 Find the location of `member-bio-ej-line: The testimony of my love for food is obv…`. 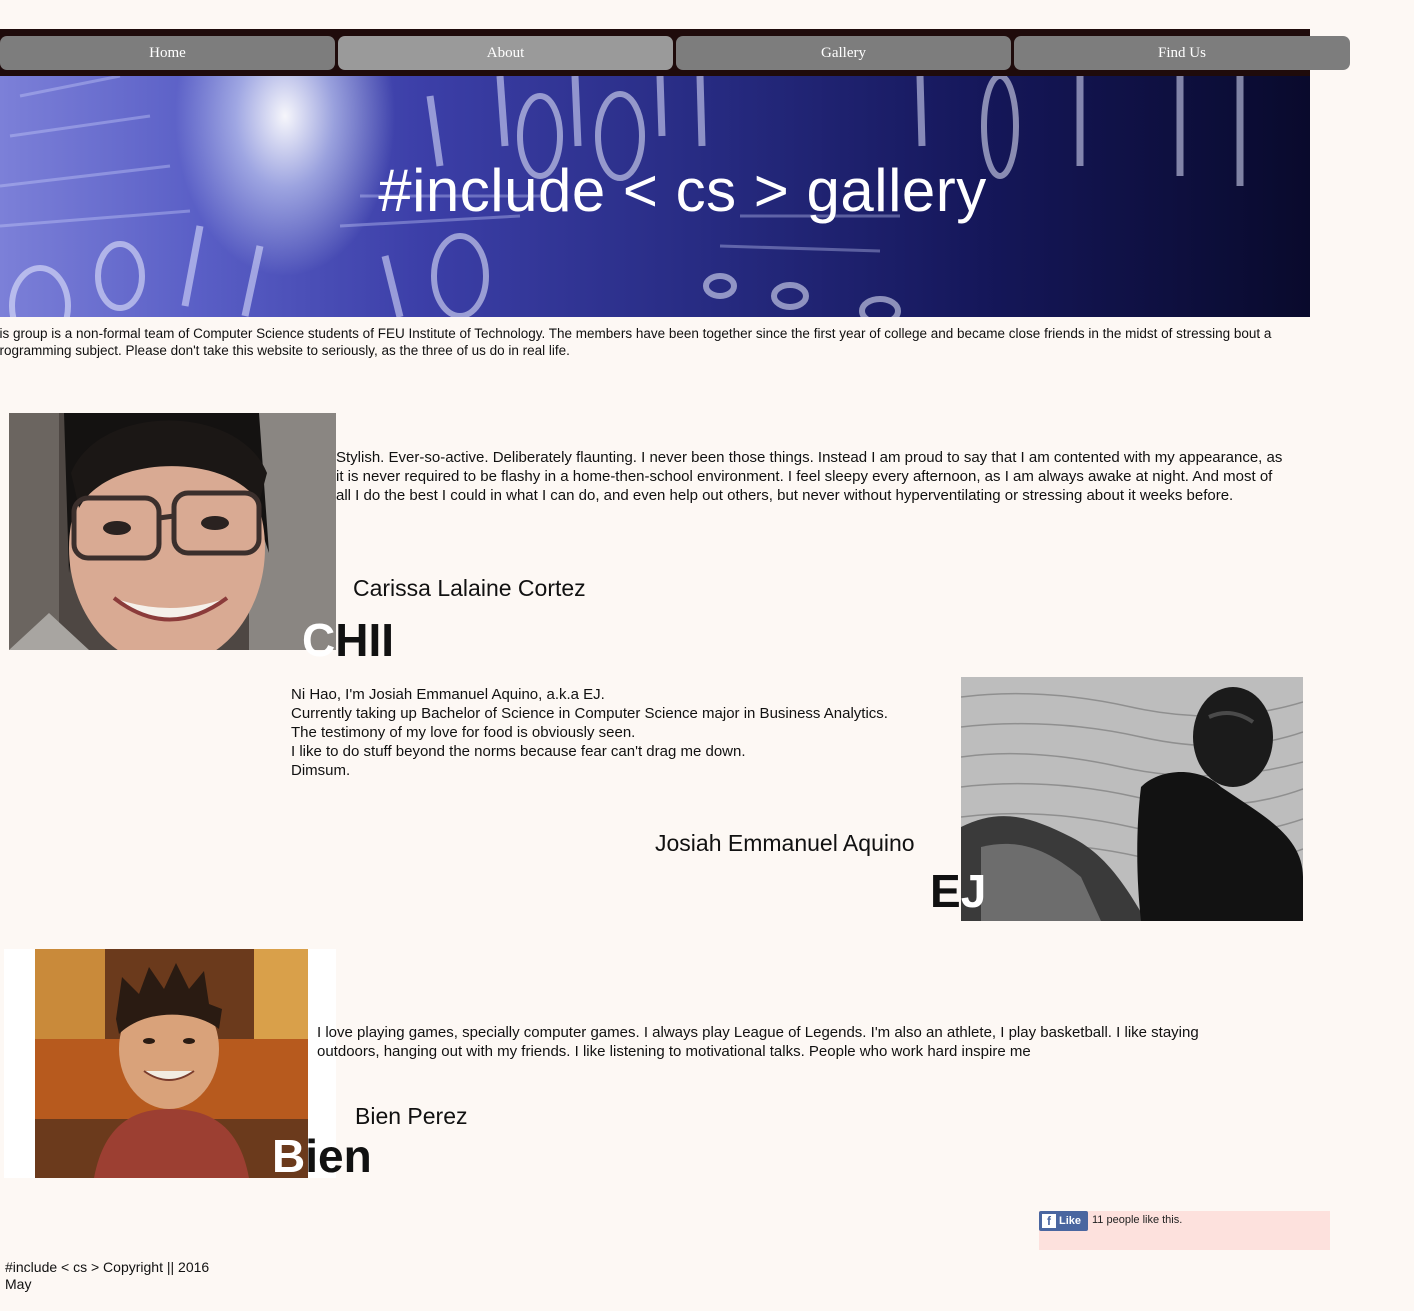

member-bio-ej-line: The testimony of my love for food is obv… is located at coordinates (463, 732).